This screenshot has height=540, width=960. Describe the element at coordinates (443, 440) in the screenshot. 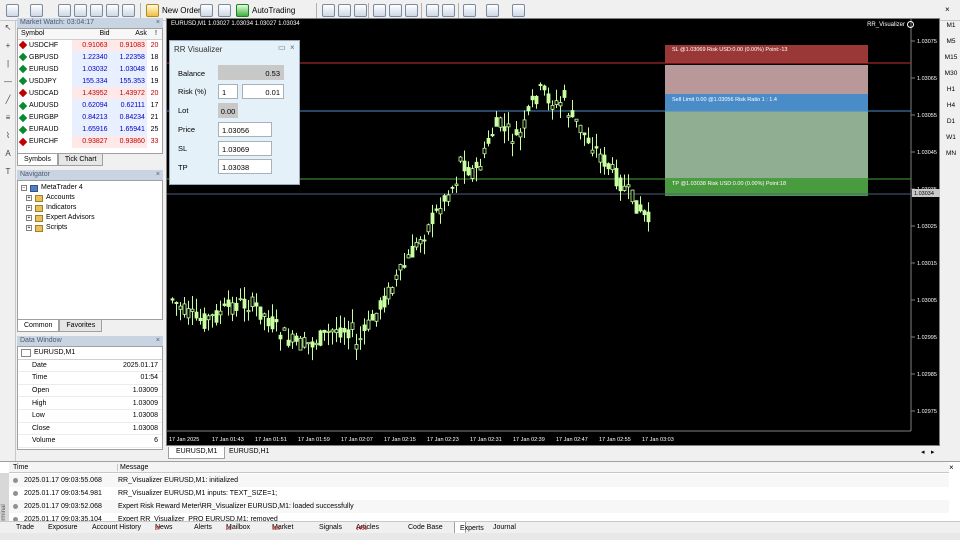

I see `time-label: 17 Jan 02:23` at that location.